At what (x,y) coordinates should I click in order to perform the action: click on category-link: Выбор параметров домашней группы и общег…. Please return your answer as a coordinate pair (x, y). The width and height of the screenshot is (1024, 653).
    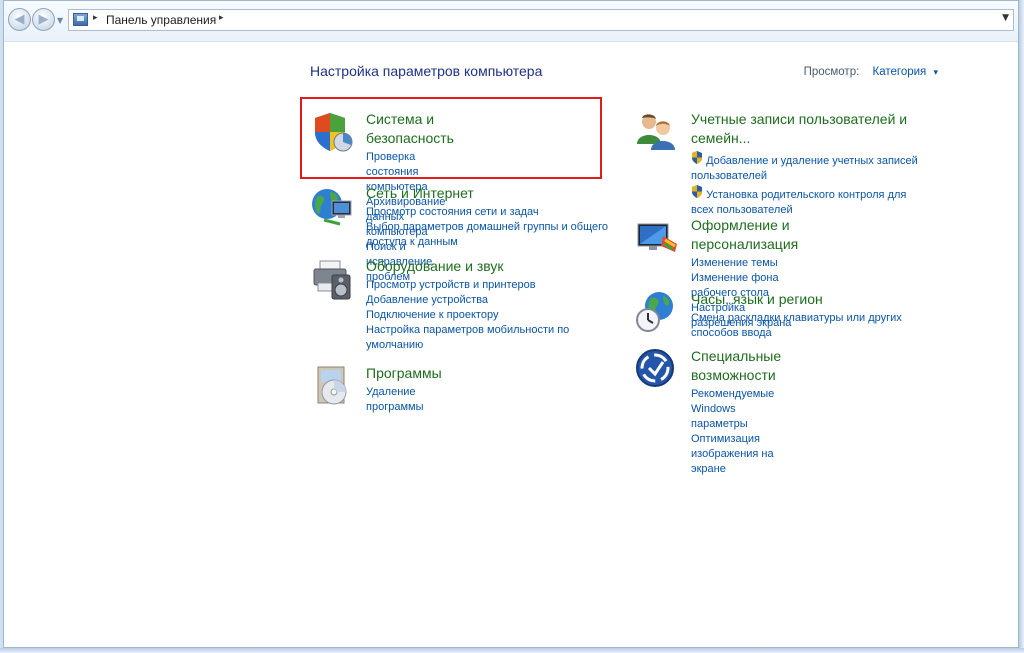
    Looking at the image, I should click on (491, 235).